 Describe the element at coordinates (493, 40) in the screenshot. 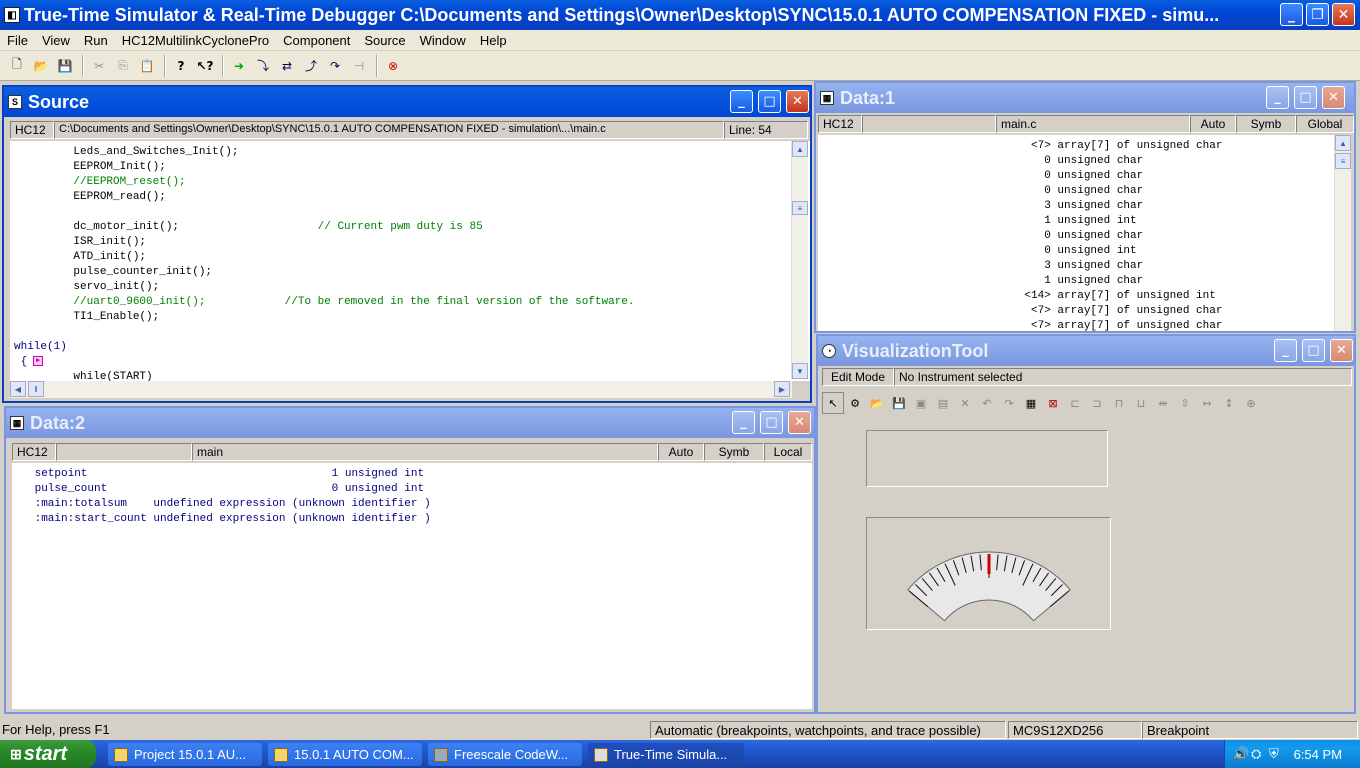

I see `menu-help: Help` at that location.